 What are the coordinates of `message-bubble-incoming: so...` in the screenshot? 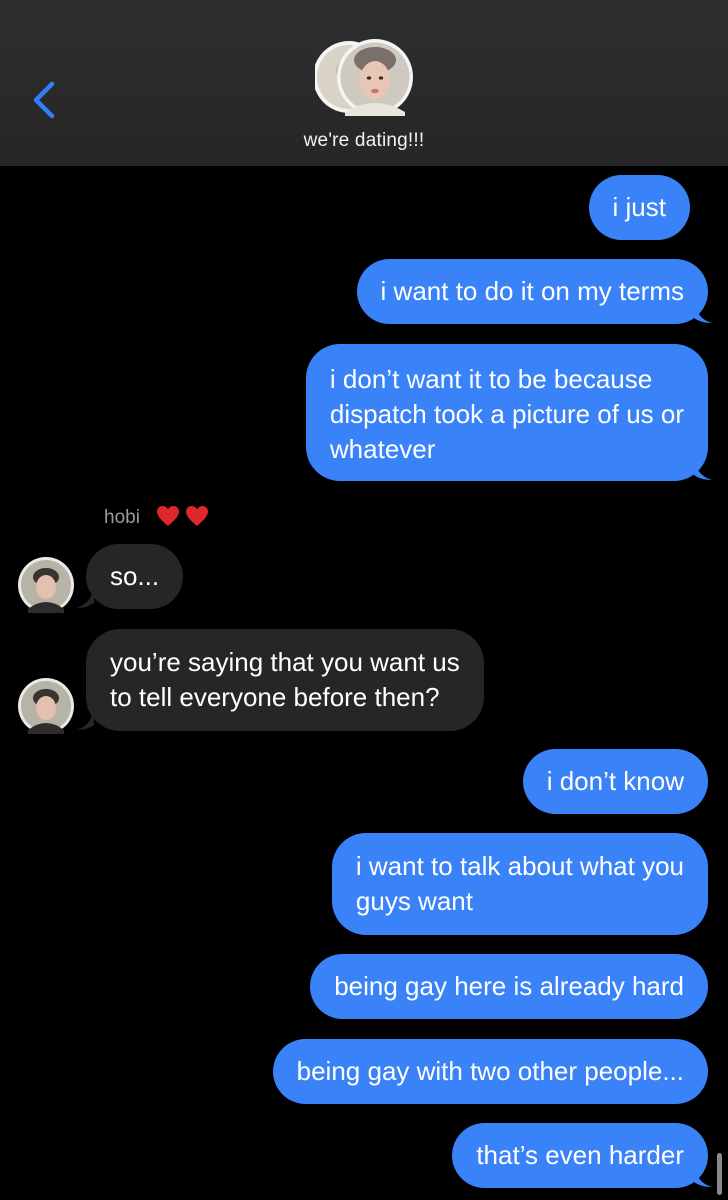 It's located at (135, 576).